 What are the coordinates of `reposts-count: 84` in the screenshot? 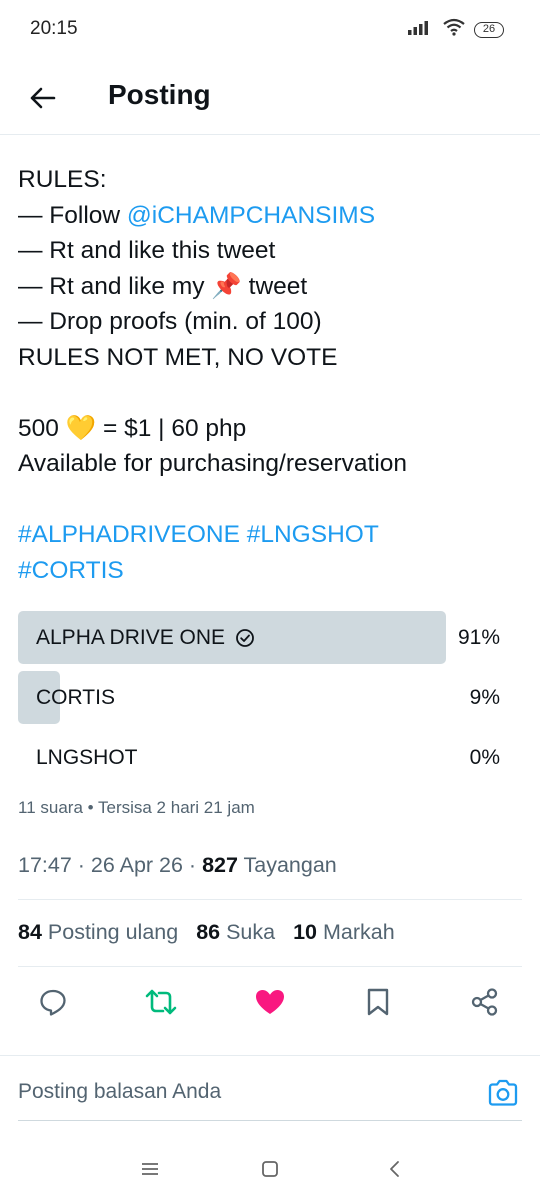 It's located at (30, 932).